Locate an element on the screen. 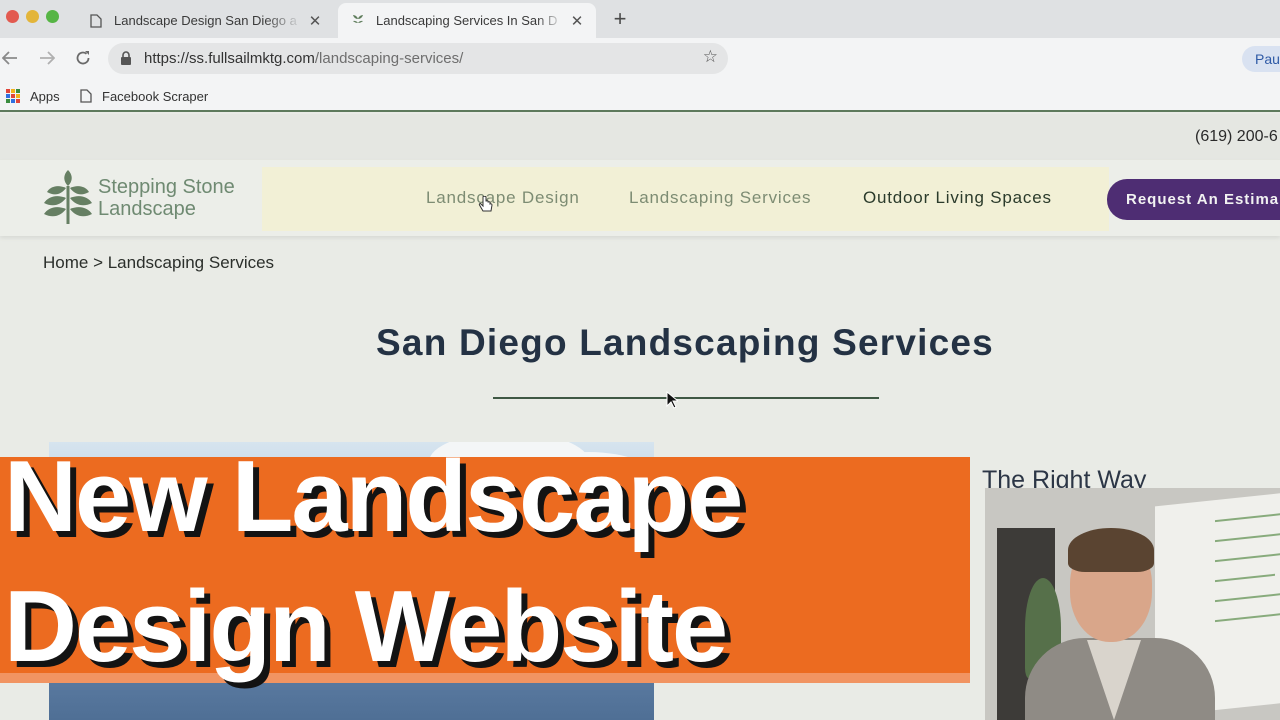  presenter-hair is located at coordinates (1111, 550).